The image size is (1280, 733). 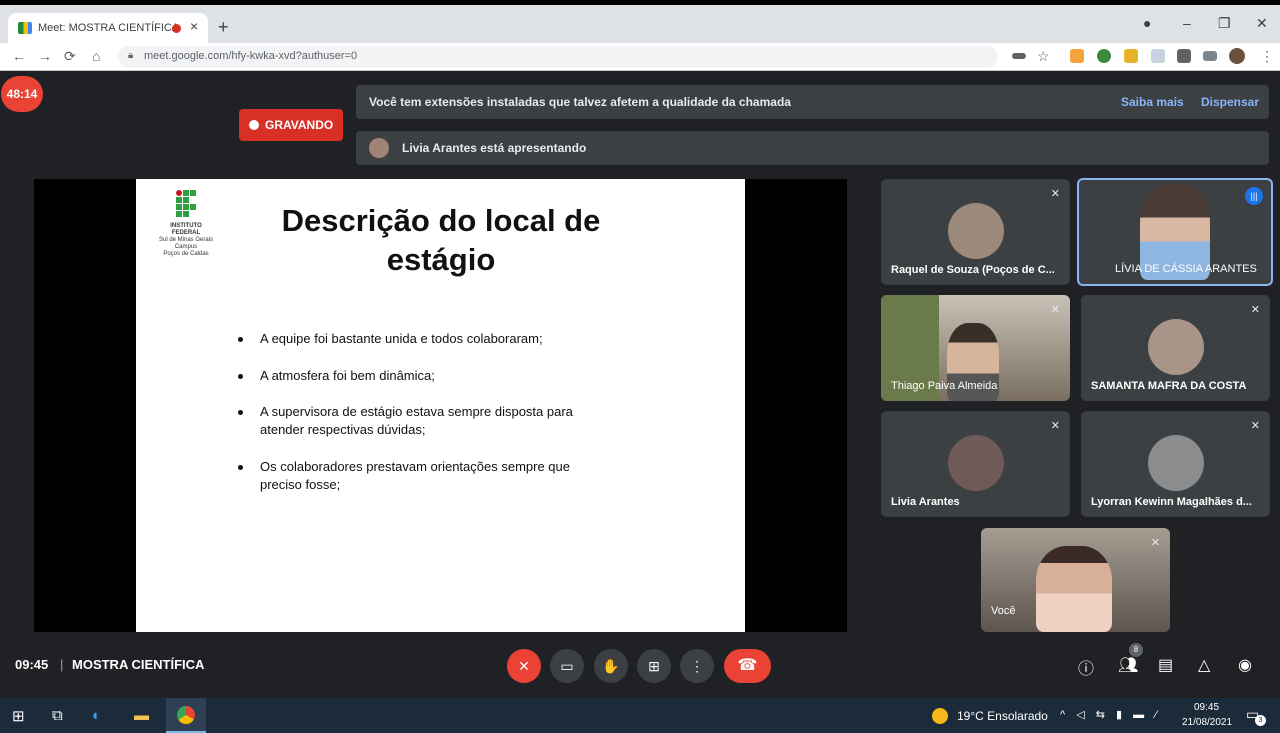 What do you see at coordinates (1075, 580) in the screenshot?
I see `self-view-tile: ✕ Você` at bounding box center [1075, 580].